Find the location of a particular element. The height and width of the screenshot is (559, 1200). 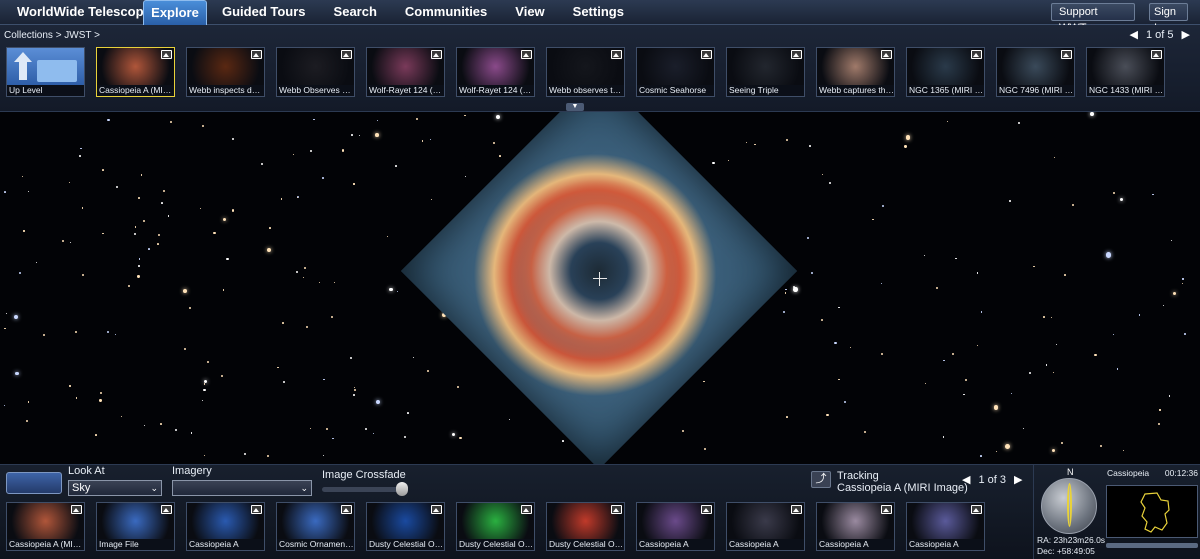

sign-in-button: Sign In is located at coordinates (1168, 18).